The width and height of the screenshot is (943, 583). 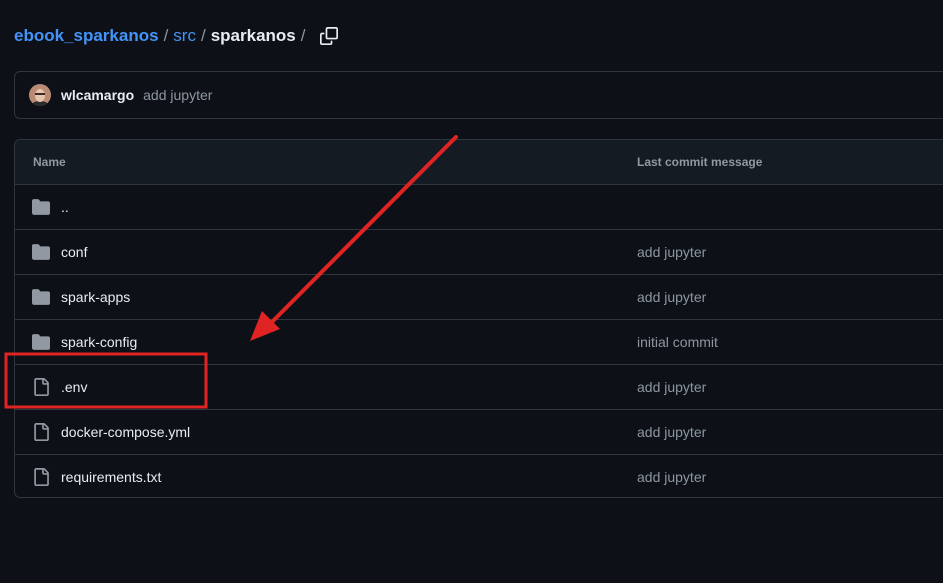 What do you see at coordinates (479, 207) in the screenshot?
I see `table-row: ..` at bounding box center [479, 207].